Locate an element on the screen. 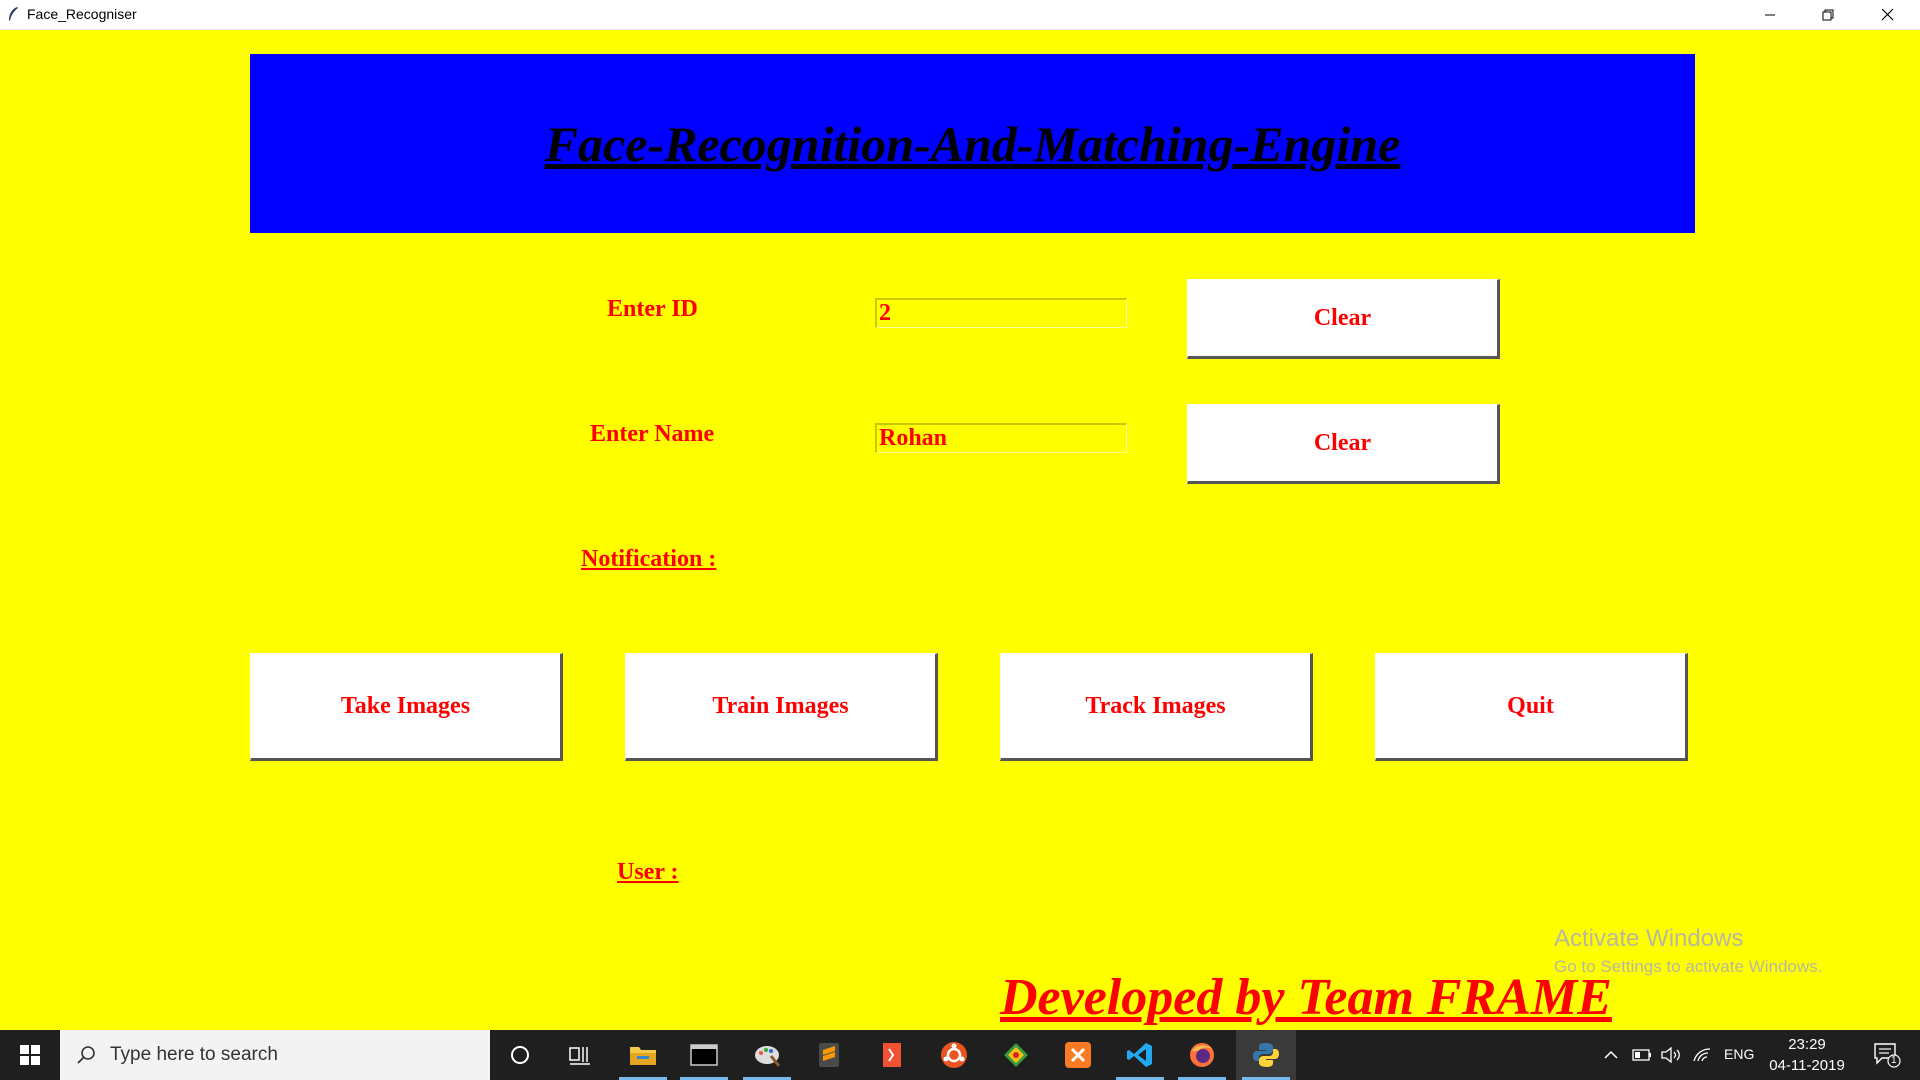 This screenshot has height=1080, width=1920. sublime-text-icon is located at coordinates (829, 1055).